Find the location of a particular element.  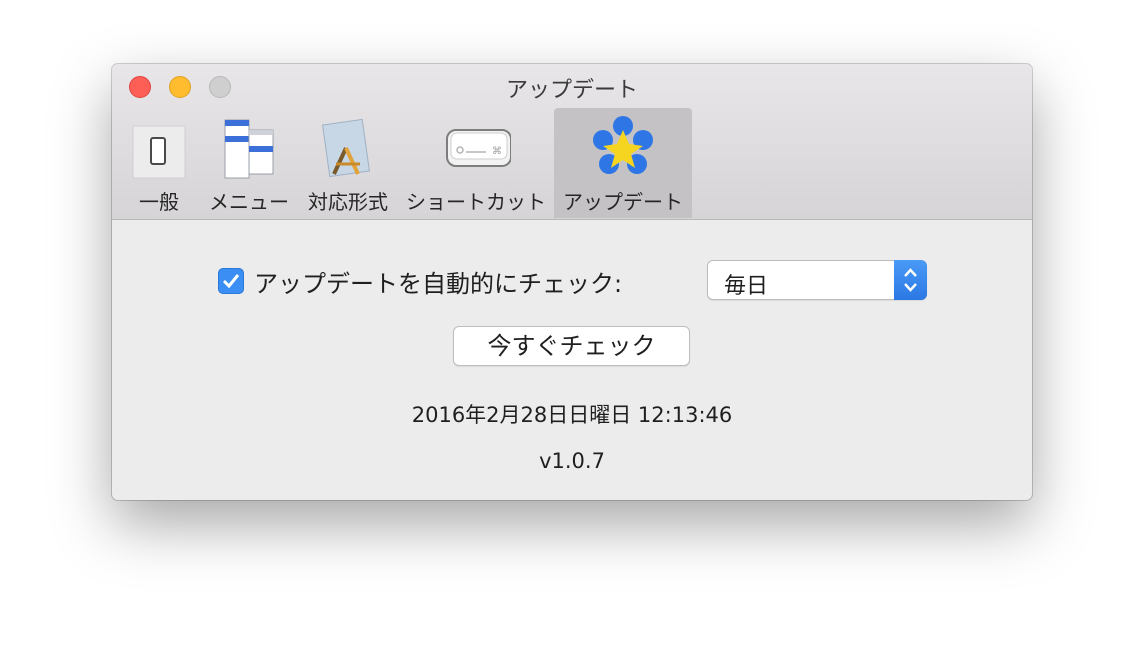

version-label: v1.0.7 is located at coordinates (572, 461).